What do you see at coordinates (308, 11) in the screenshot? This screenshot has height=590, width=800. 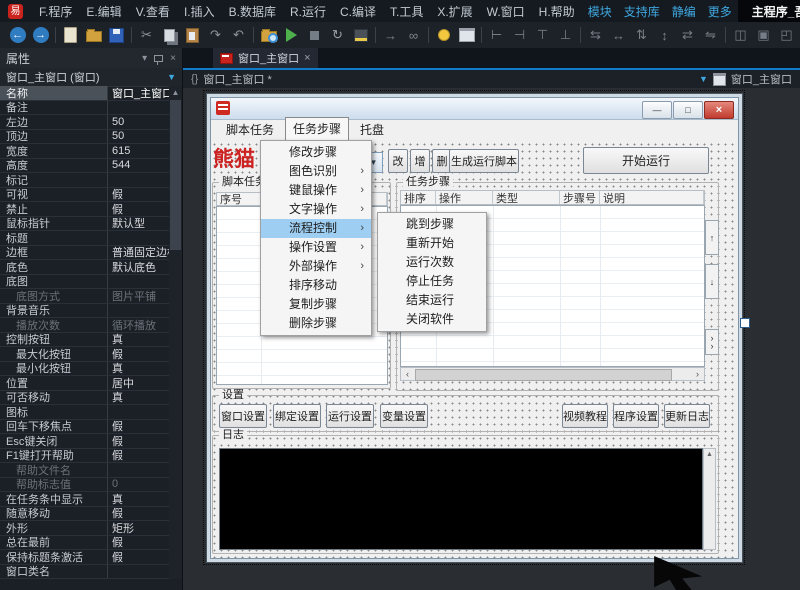 I see `menu-item: R.运行` at bounding box center [308, 11].